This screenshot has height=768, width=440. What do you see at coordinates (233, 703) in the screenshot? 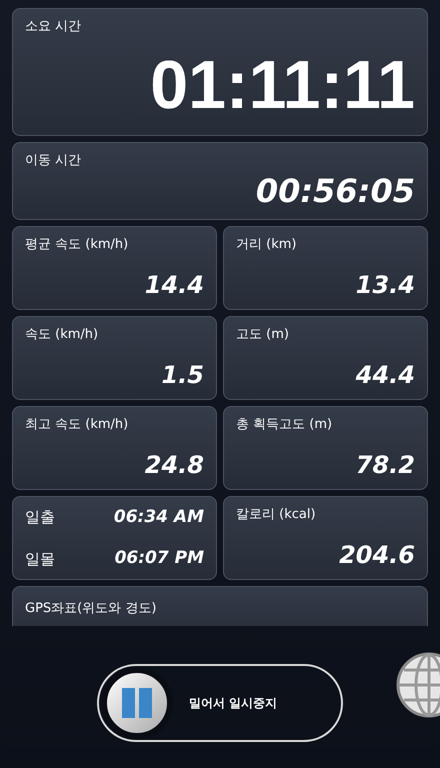
I see `slider-label: 밀어서 일시중지` at bounding box center [233, 703].